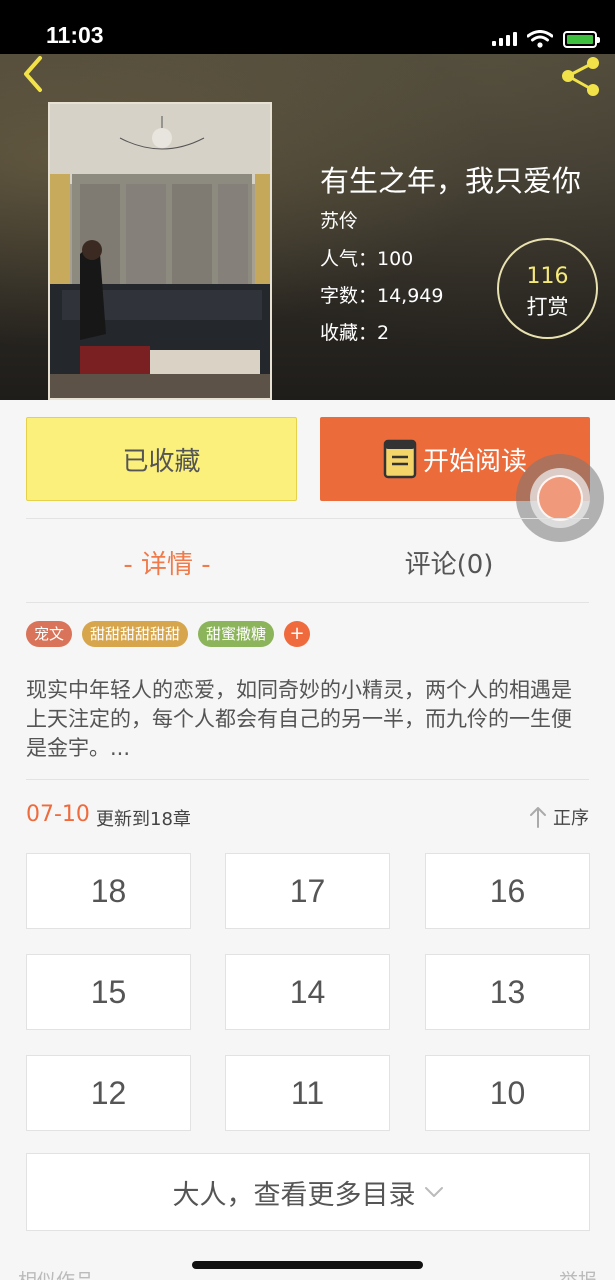 The image size is (615, 1280). Describe the element at coordinates (581, 77) in the screenshot. I see `share-icon` at that location.